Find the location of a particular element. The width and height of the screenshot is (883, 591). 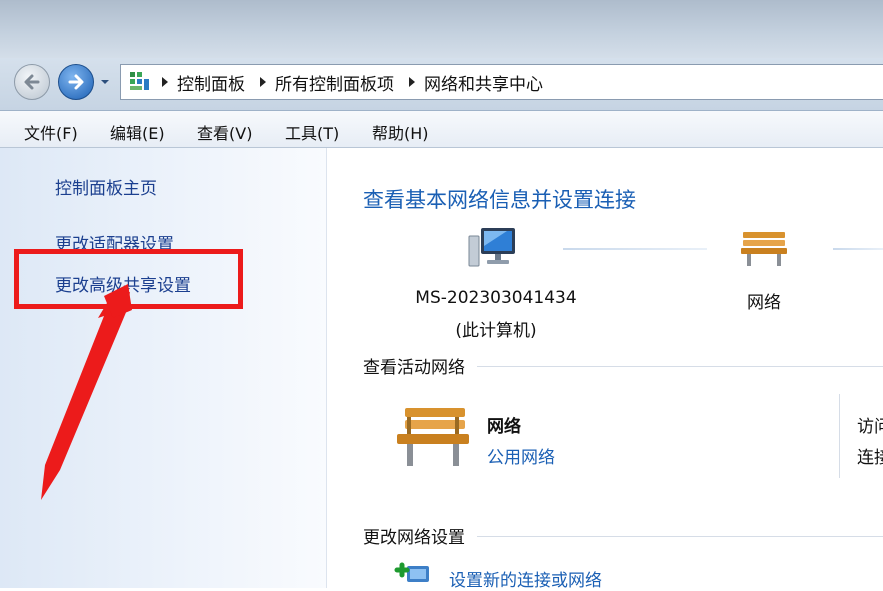

active-network-name: 网络 is located at coordinates (504, 427).